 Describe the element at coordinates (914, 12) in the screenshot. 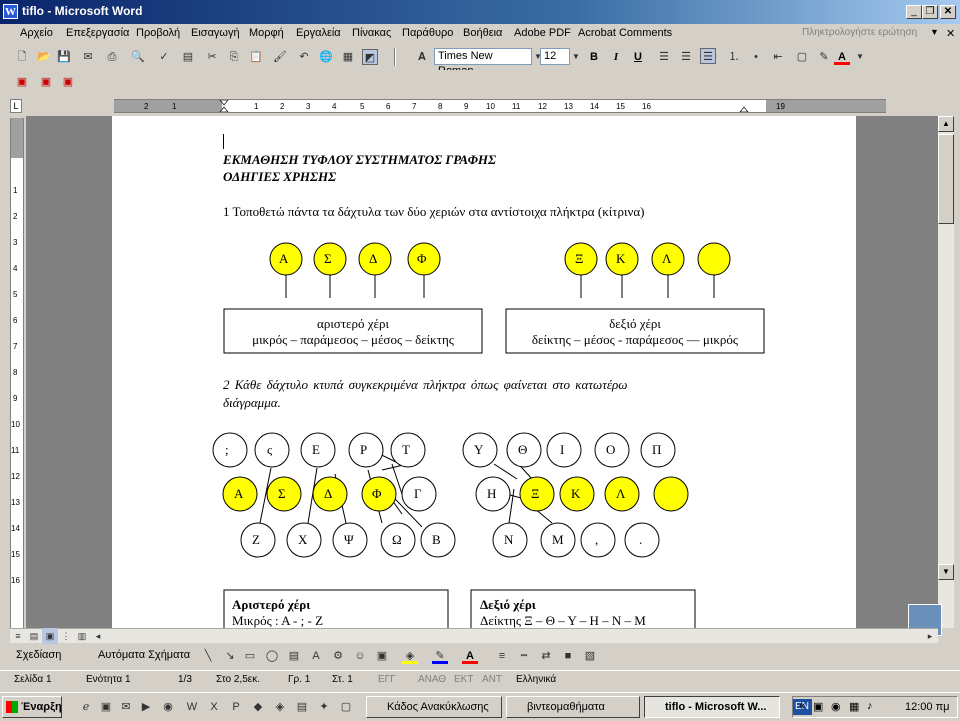

I see `minimize-button: _` at that location.